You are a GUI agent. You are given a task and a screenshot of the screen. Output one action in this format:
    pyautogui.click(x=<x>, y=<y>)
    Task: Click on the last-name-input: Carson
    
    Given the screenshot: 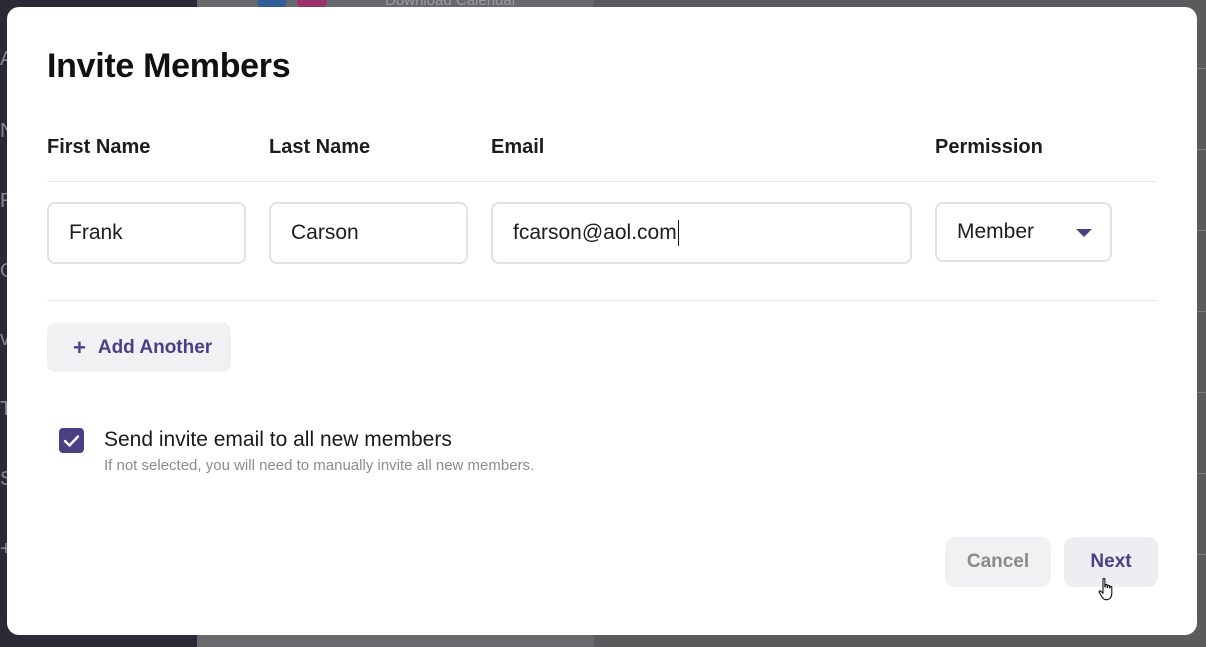 What is the action you would take?
    pyautogui.click(x=368, y=233)
    